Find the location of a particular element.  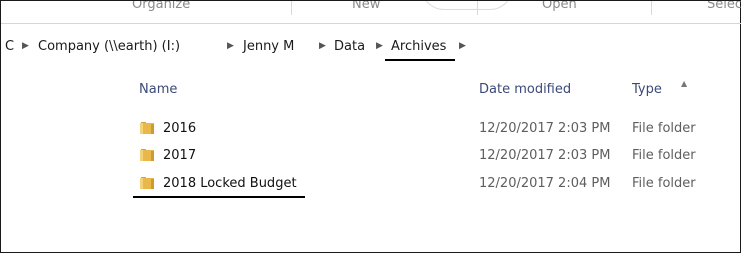

sort-up-icon: ▲ is located at coordinates (684, 83).